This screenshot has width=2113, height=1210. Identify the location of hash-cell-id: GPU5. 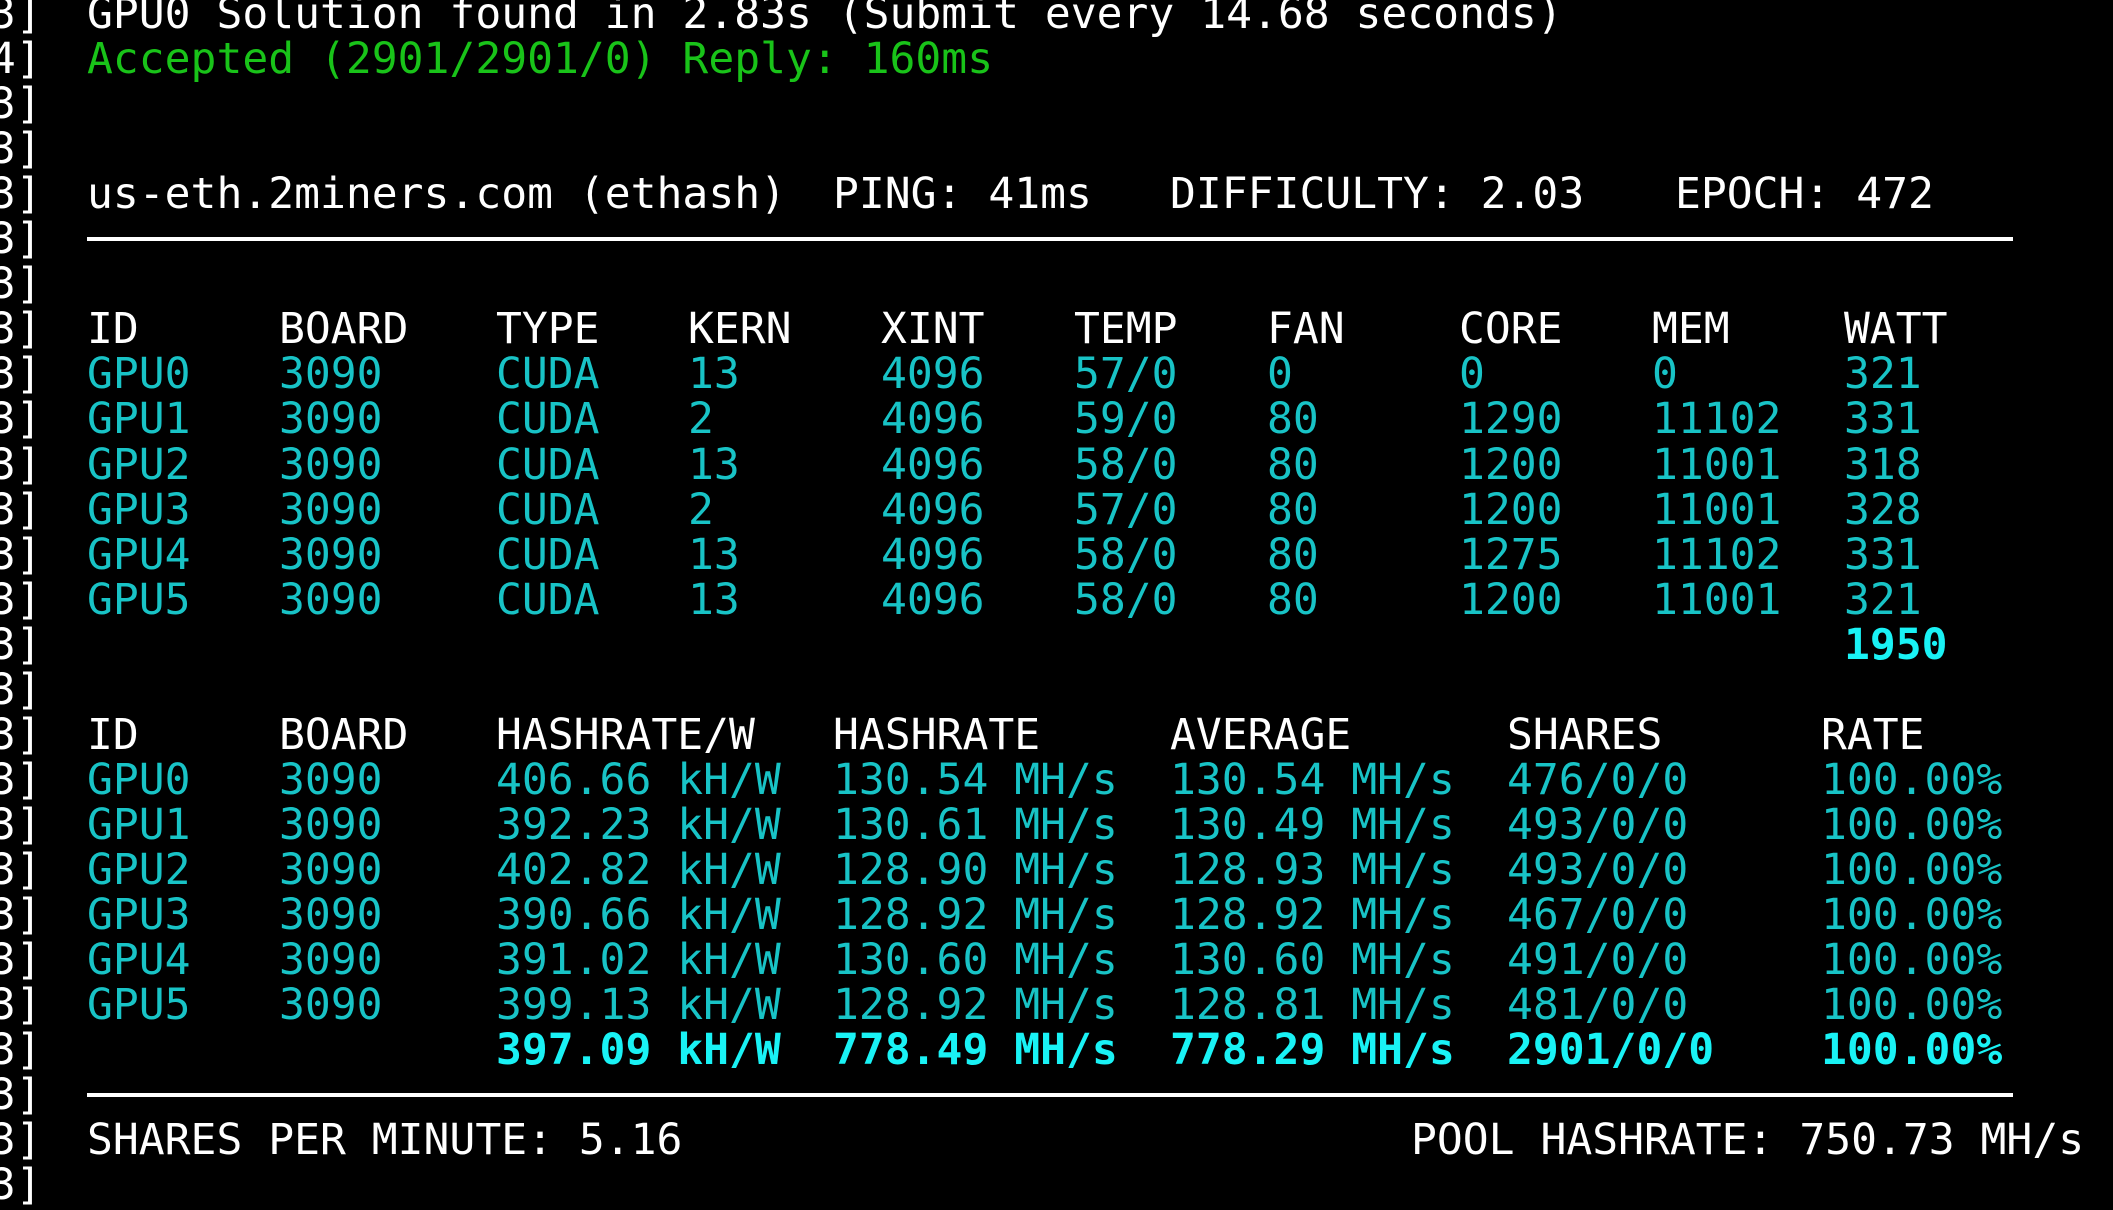
(139, 1005).